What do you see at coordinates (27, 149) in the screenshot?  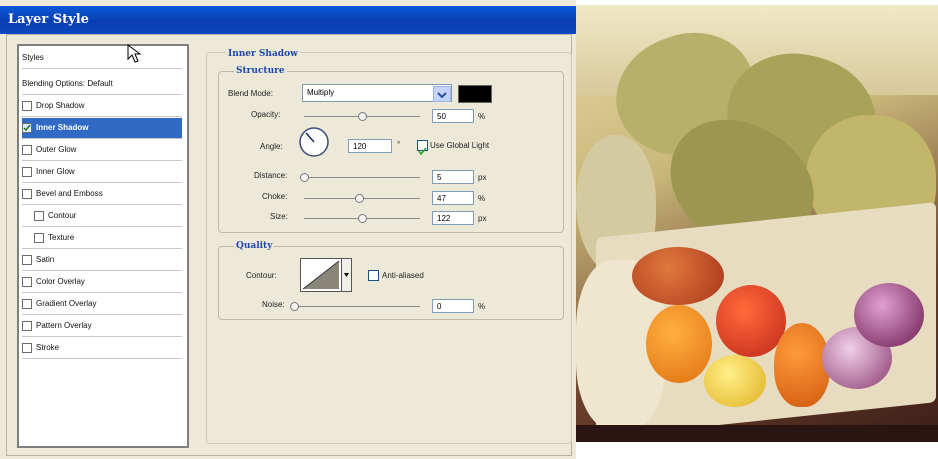 I see `outer-glow-checkbox` at bounding box center [27, 149].